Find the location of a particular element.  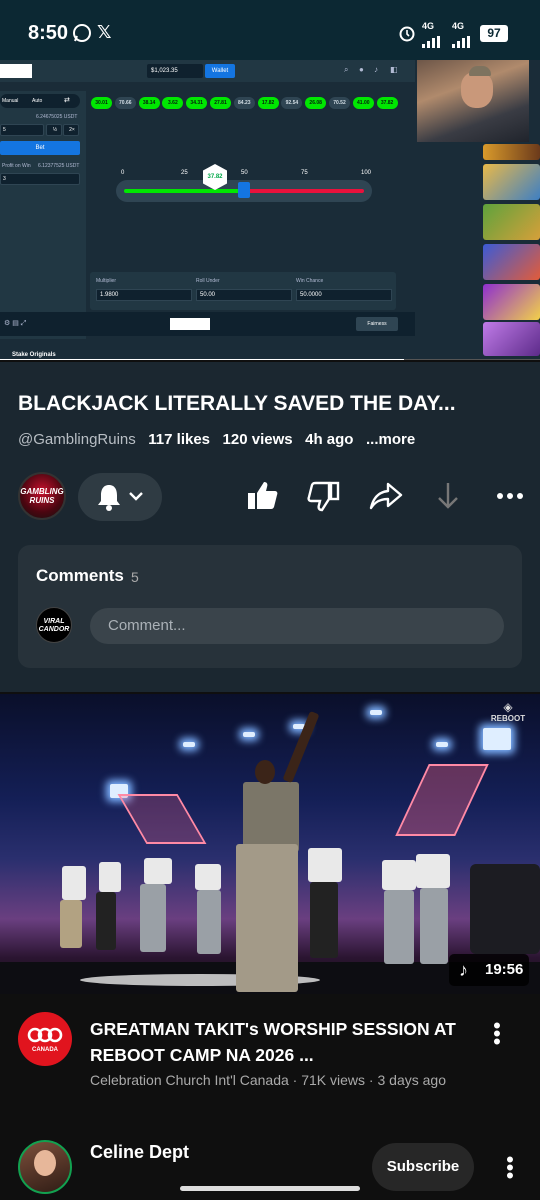

bet-amount-usdt: 6.24675025 USDT is located at coordinates (57, 117).